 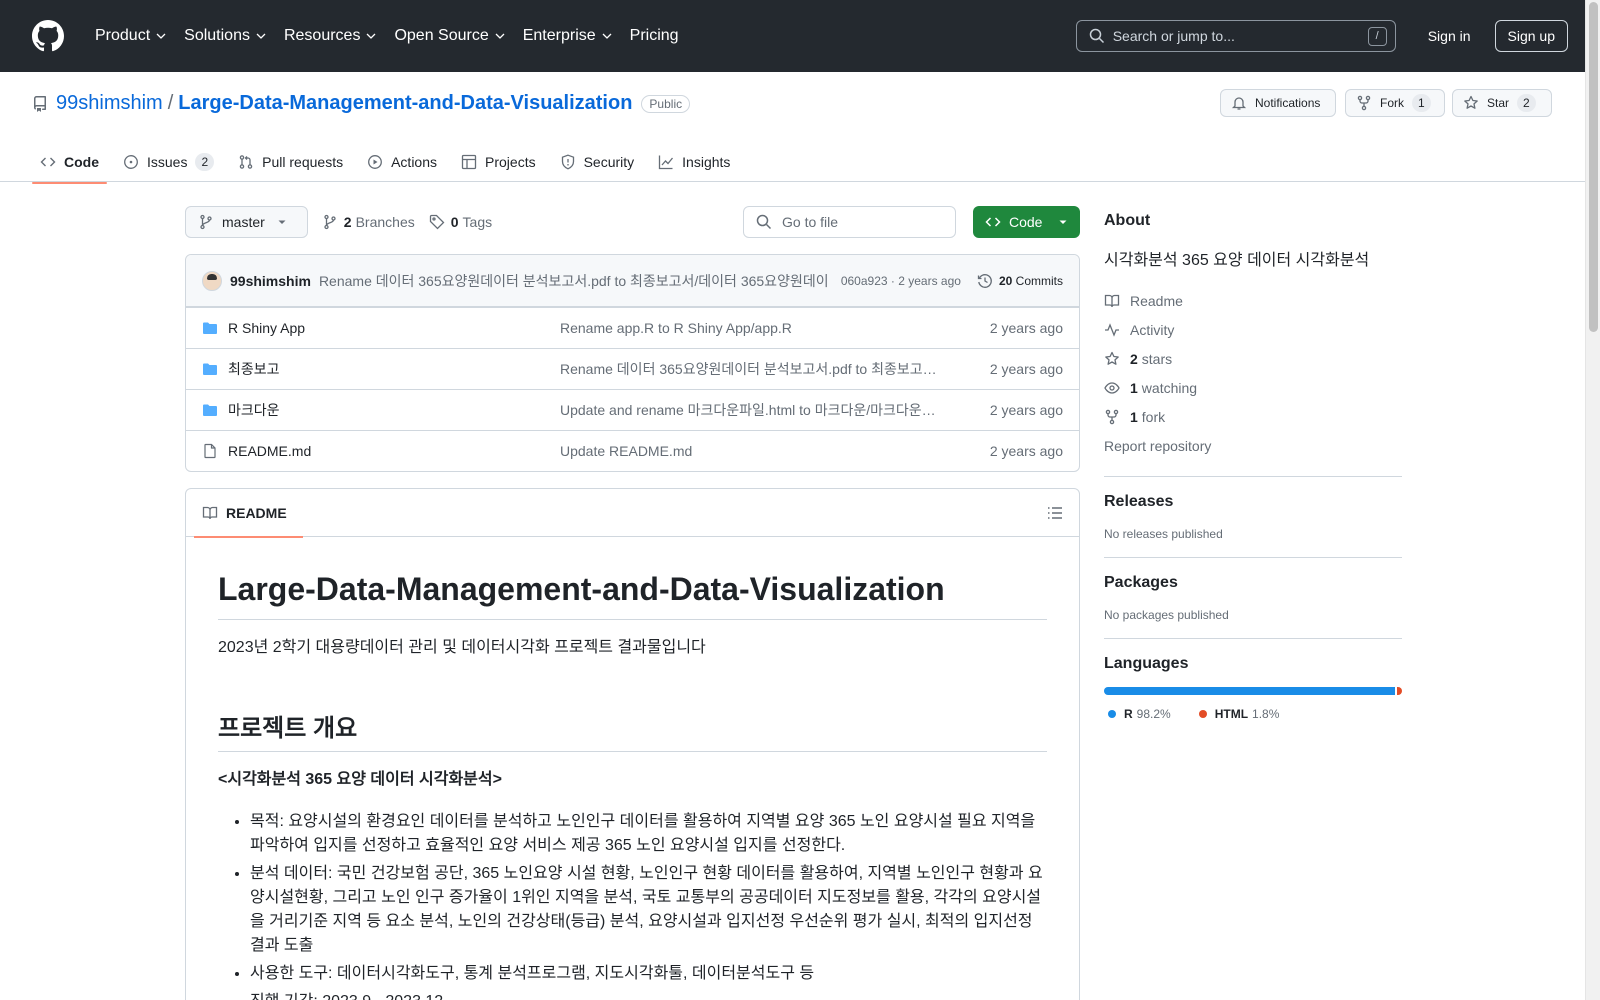 I want to click on nav-pricing-label: Pricing, so click(x=654, y=35).